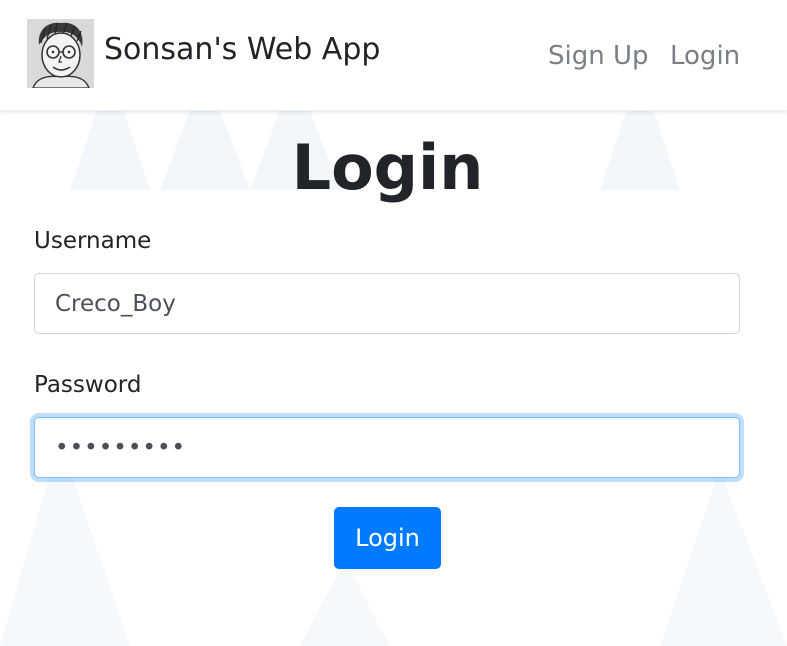 The image size is (787, 646). What do you see at coordinates (93, 241) in the screenshot?
I see `username-label: Username` at bounding box center [93, 241].